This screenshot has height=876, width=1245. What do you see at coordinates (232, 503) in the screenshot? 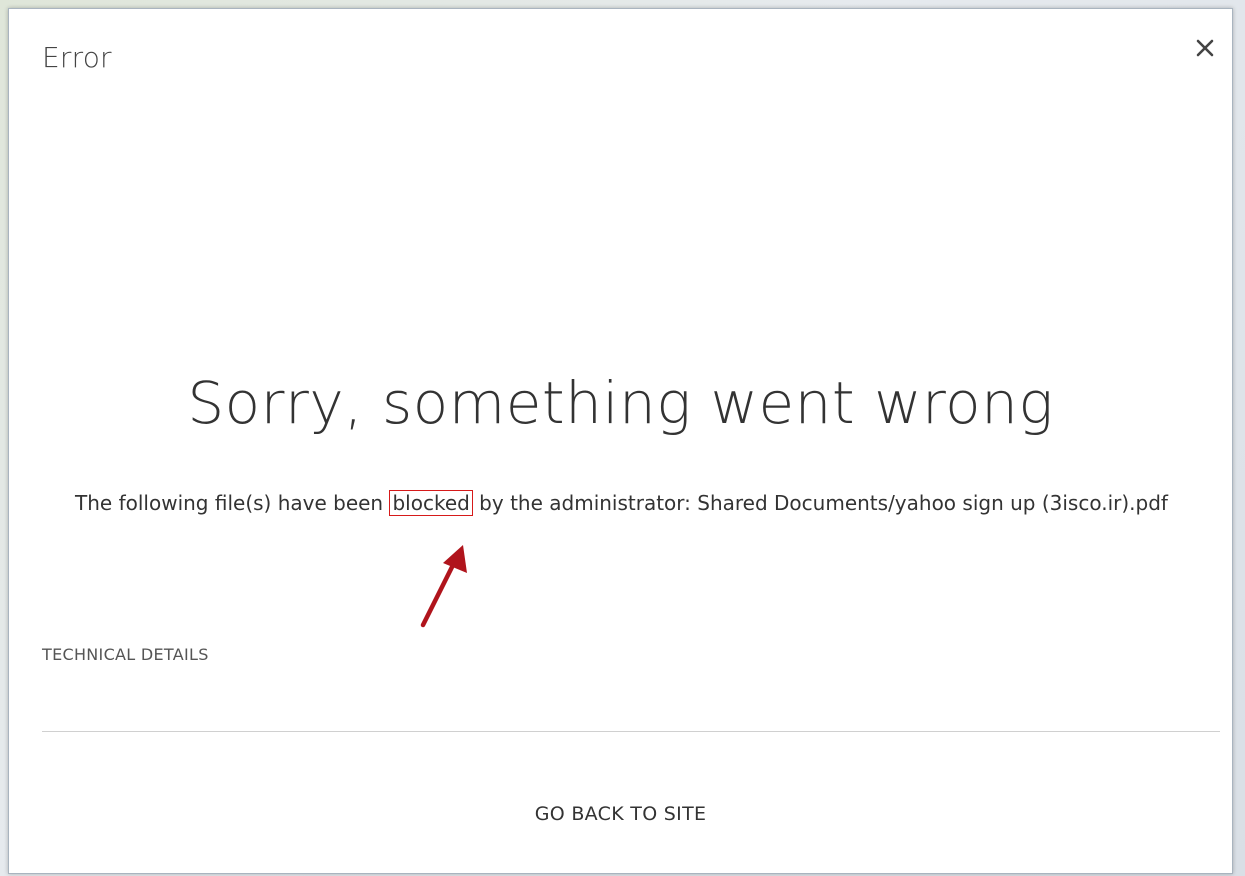
I see `message-text-before: The following file(s) have been` at bounding box center [232, 503].